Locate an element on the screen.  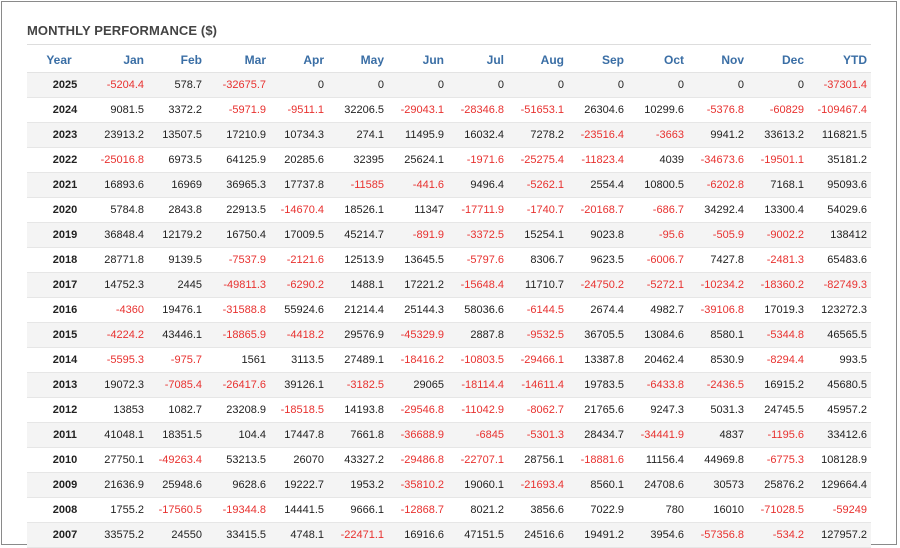
year-cell: 2021 is located at coordinates (59, 185).